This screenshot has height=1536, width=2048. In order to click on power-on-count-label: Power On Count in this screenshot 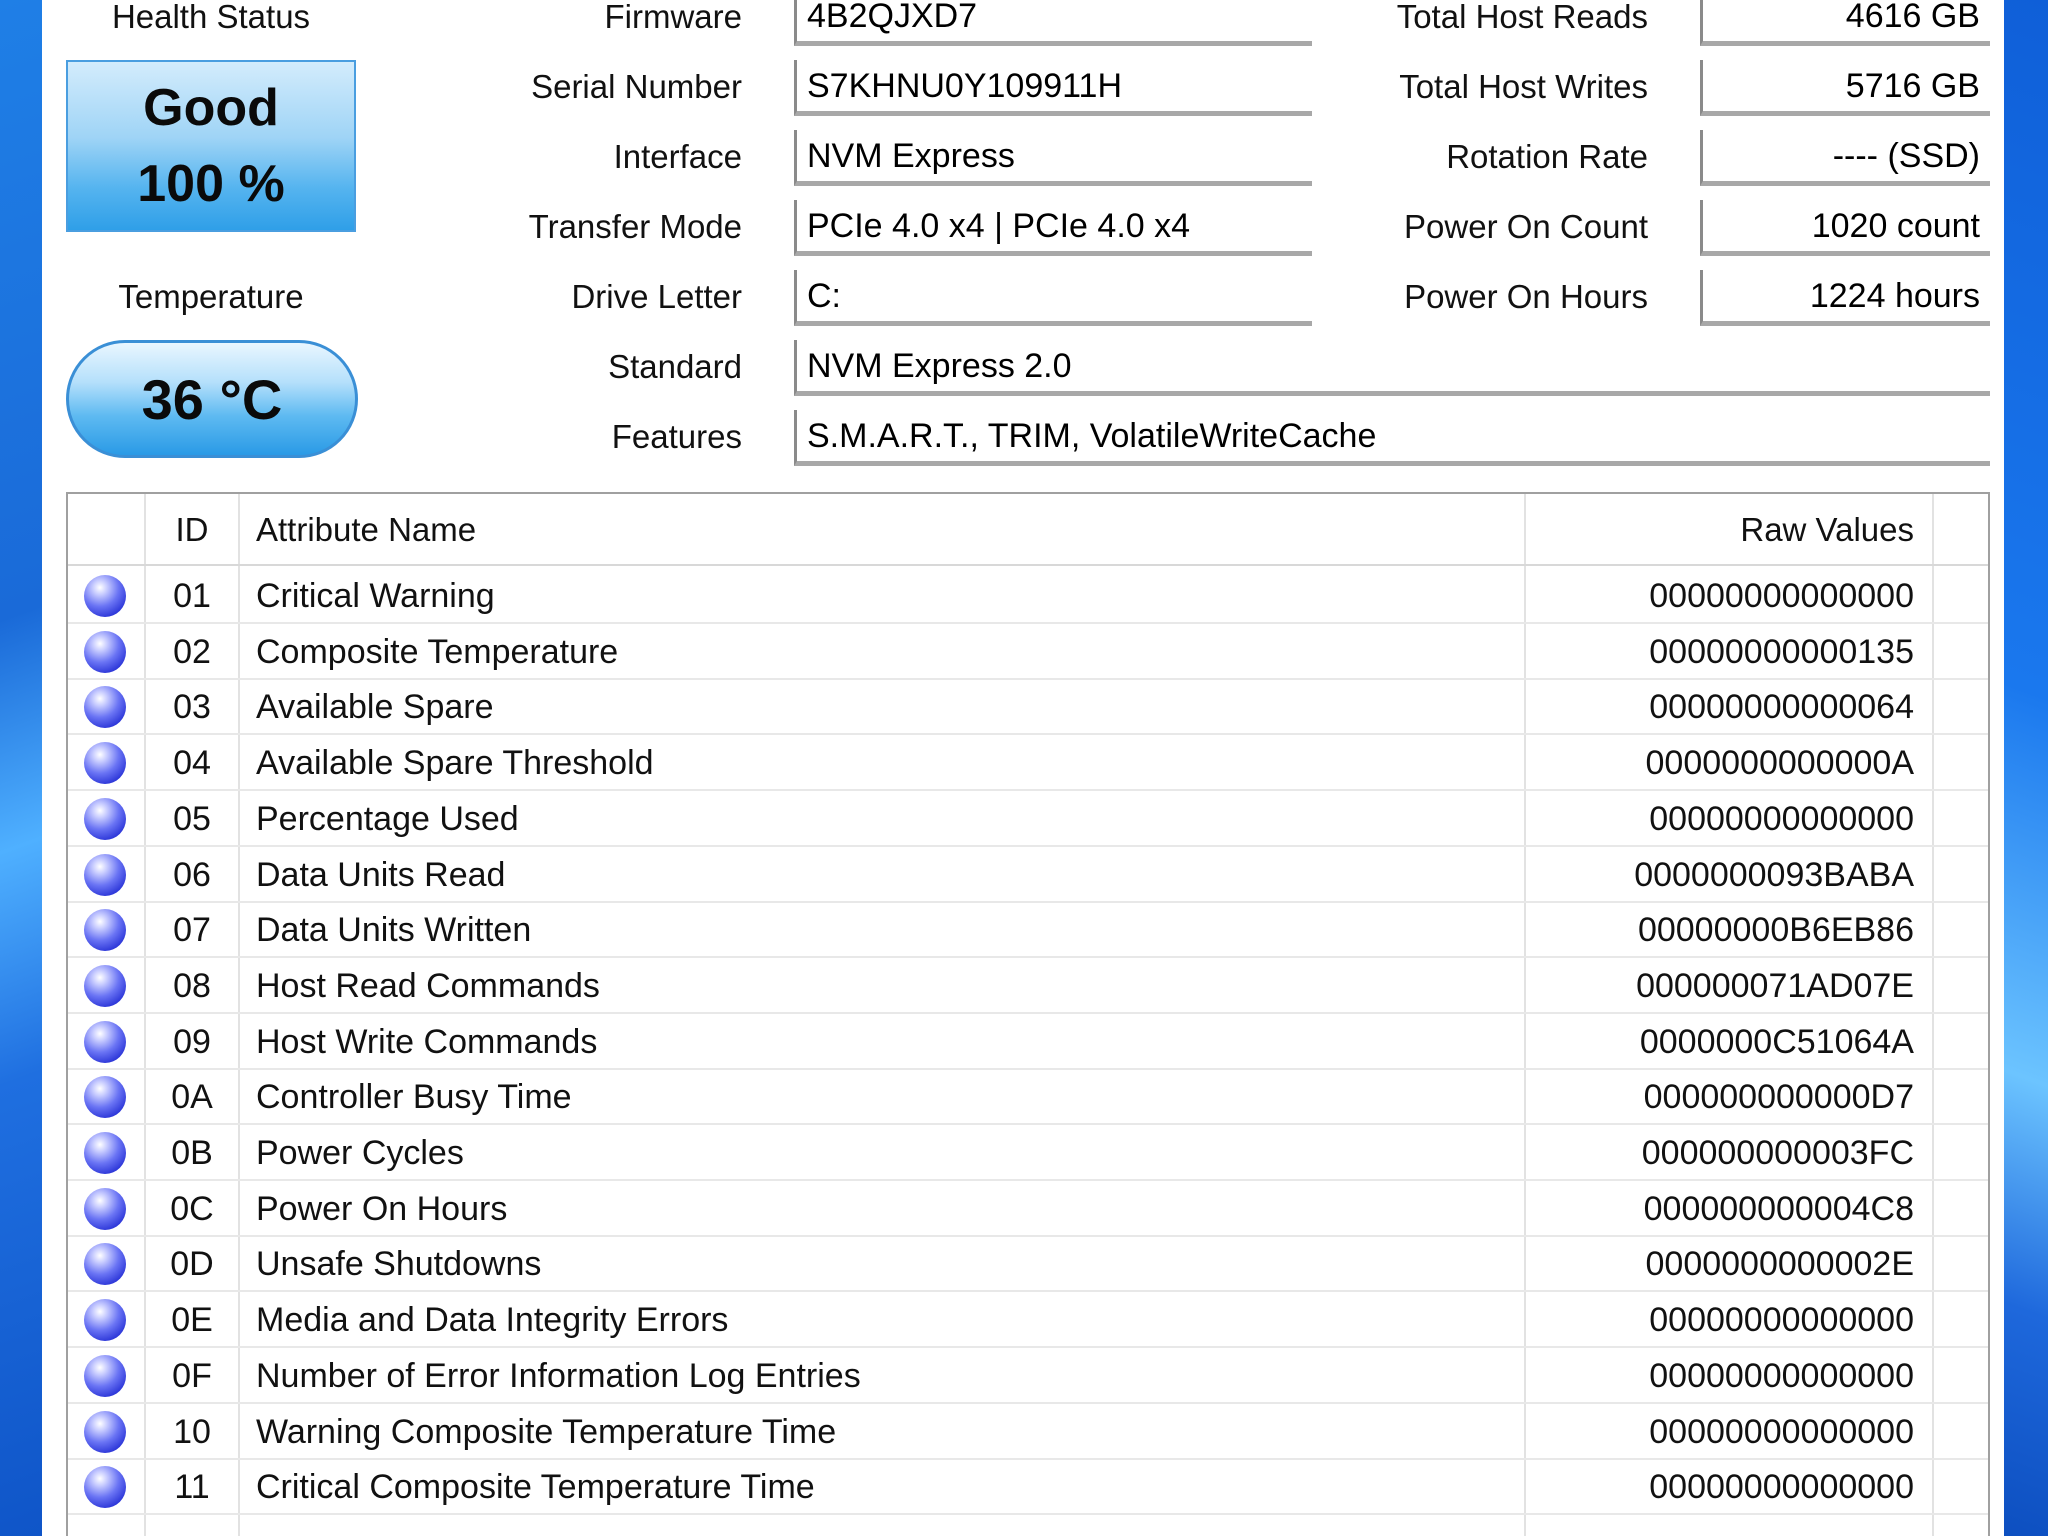, I will do `click(1526, 226)`.